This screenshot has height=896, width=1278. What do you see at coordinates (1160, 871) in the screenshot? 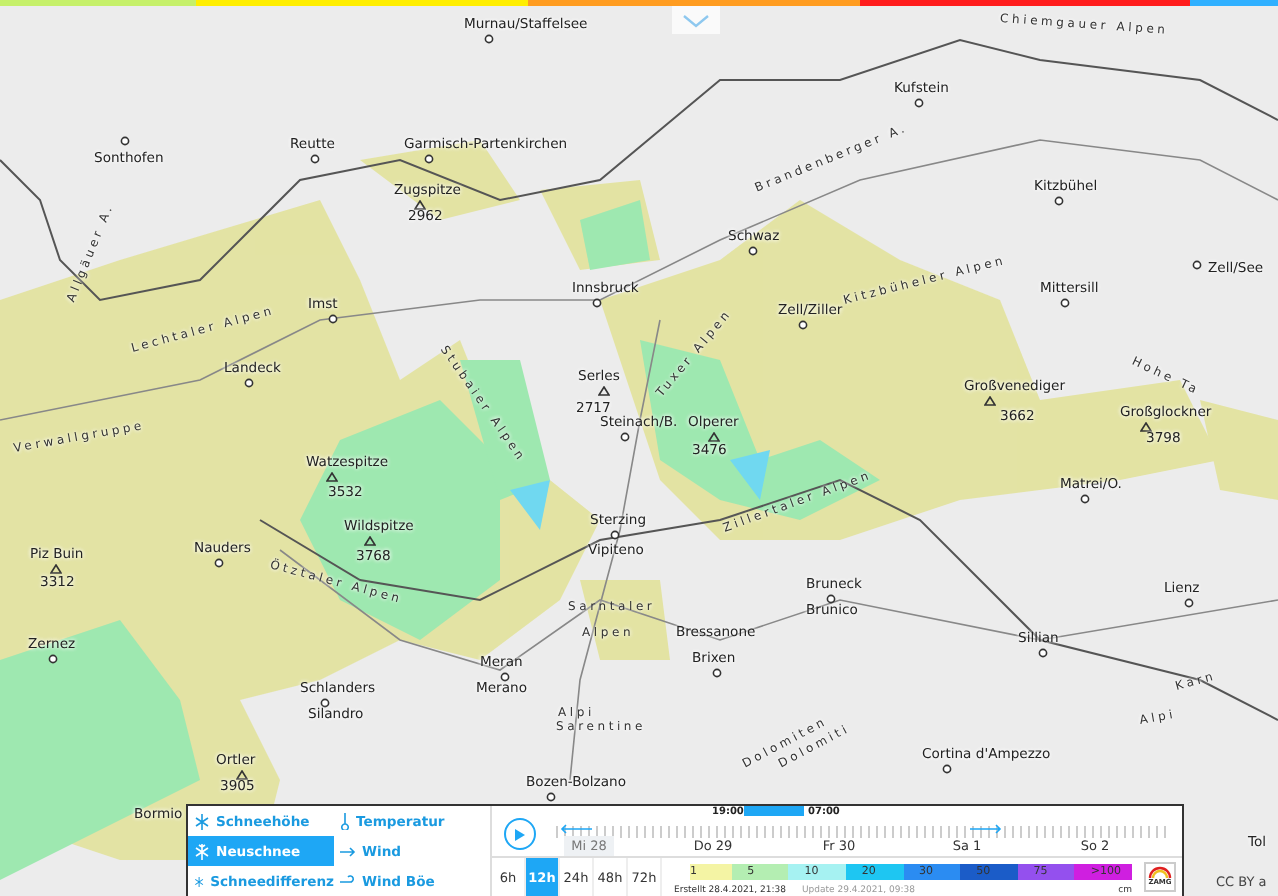
I see `rainbow-icon` at bounding box center [1160, 871].